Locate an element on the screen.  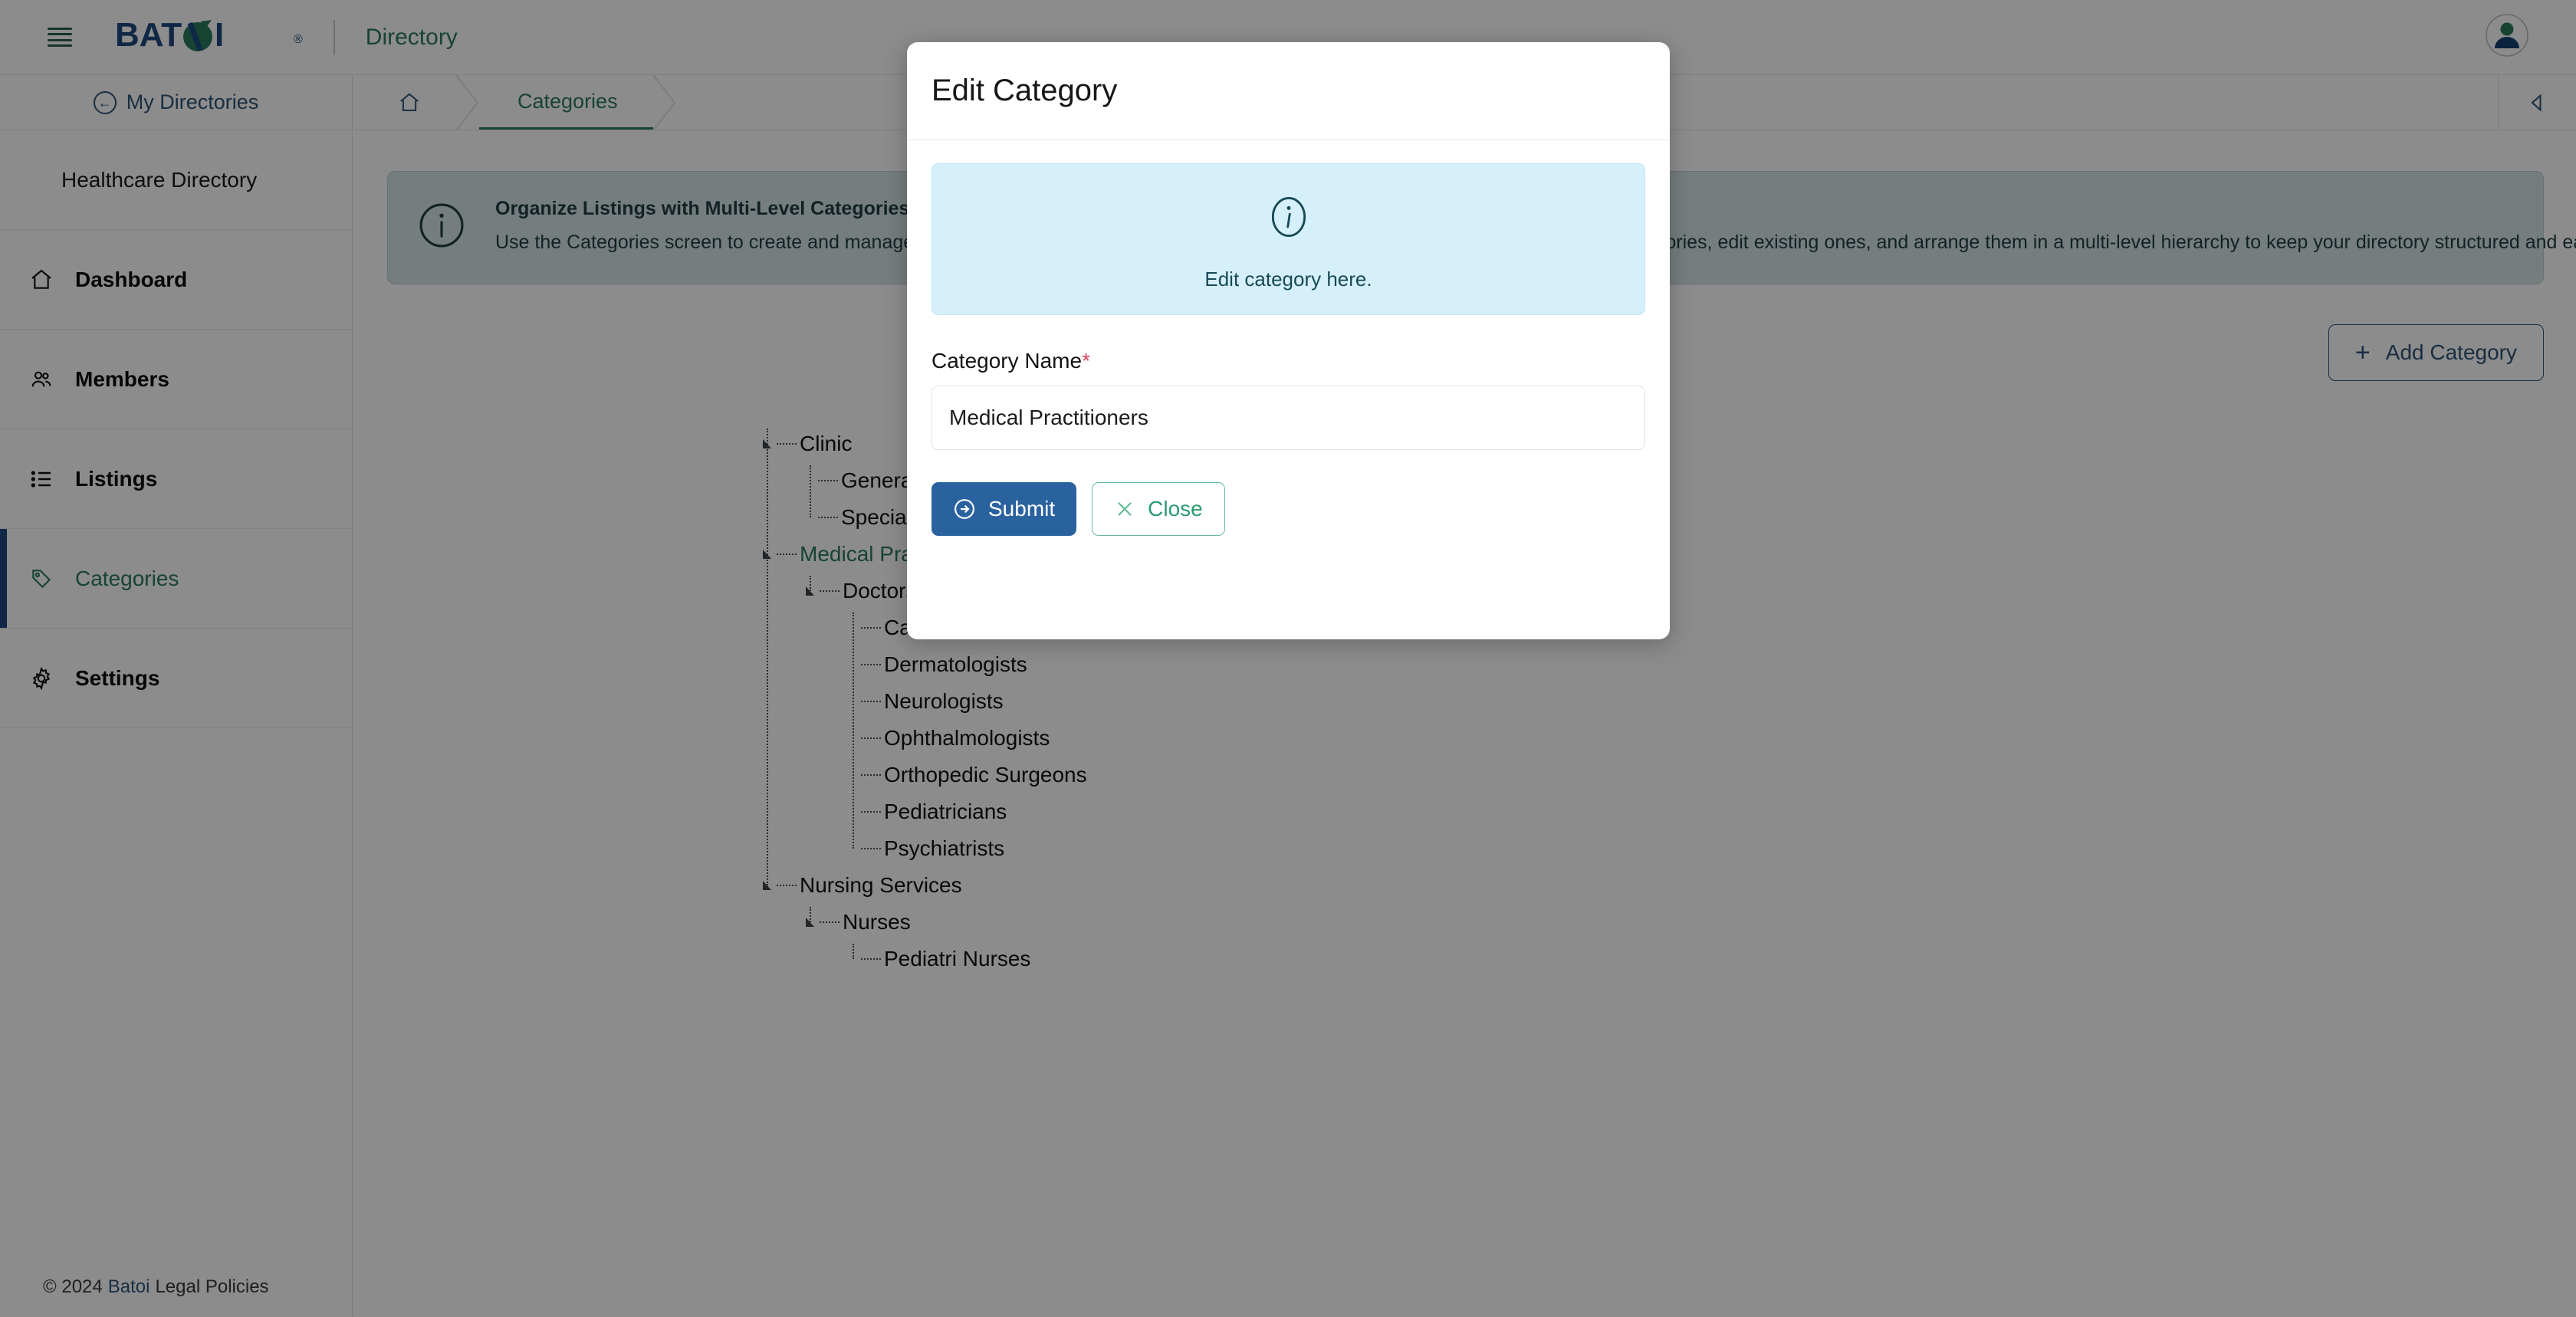
modal-header: Edit Category is located at coordinates (1288, 91).